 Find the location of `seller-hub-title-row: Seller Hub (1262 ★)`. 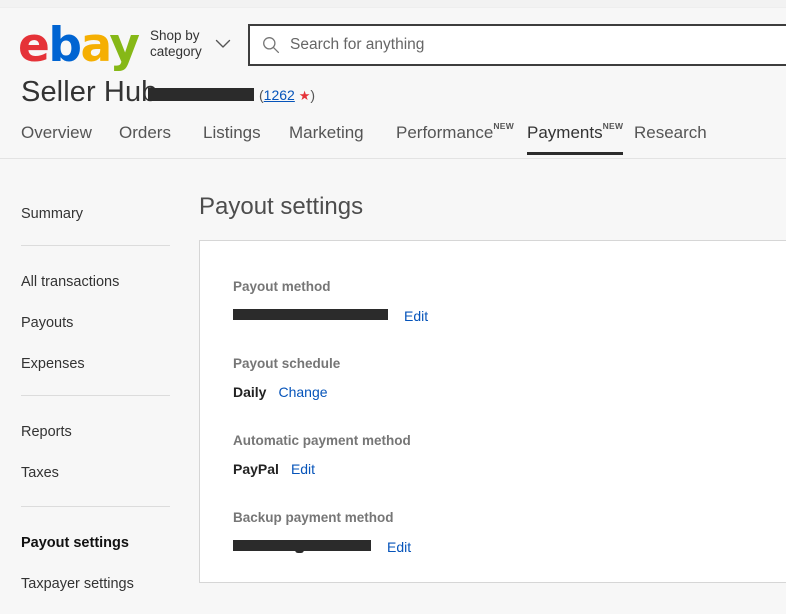

seller-hub-title-row: Seller Hub (1262 ★) is located at coordinates (393, 95).